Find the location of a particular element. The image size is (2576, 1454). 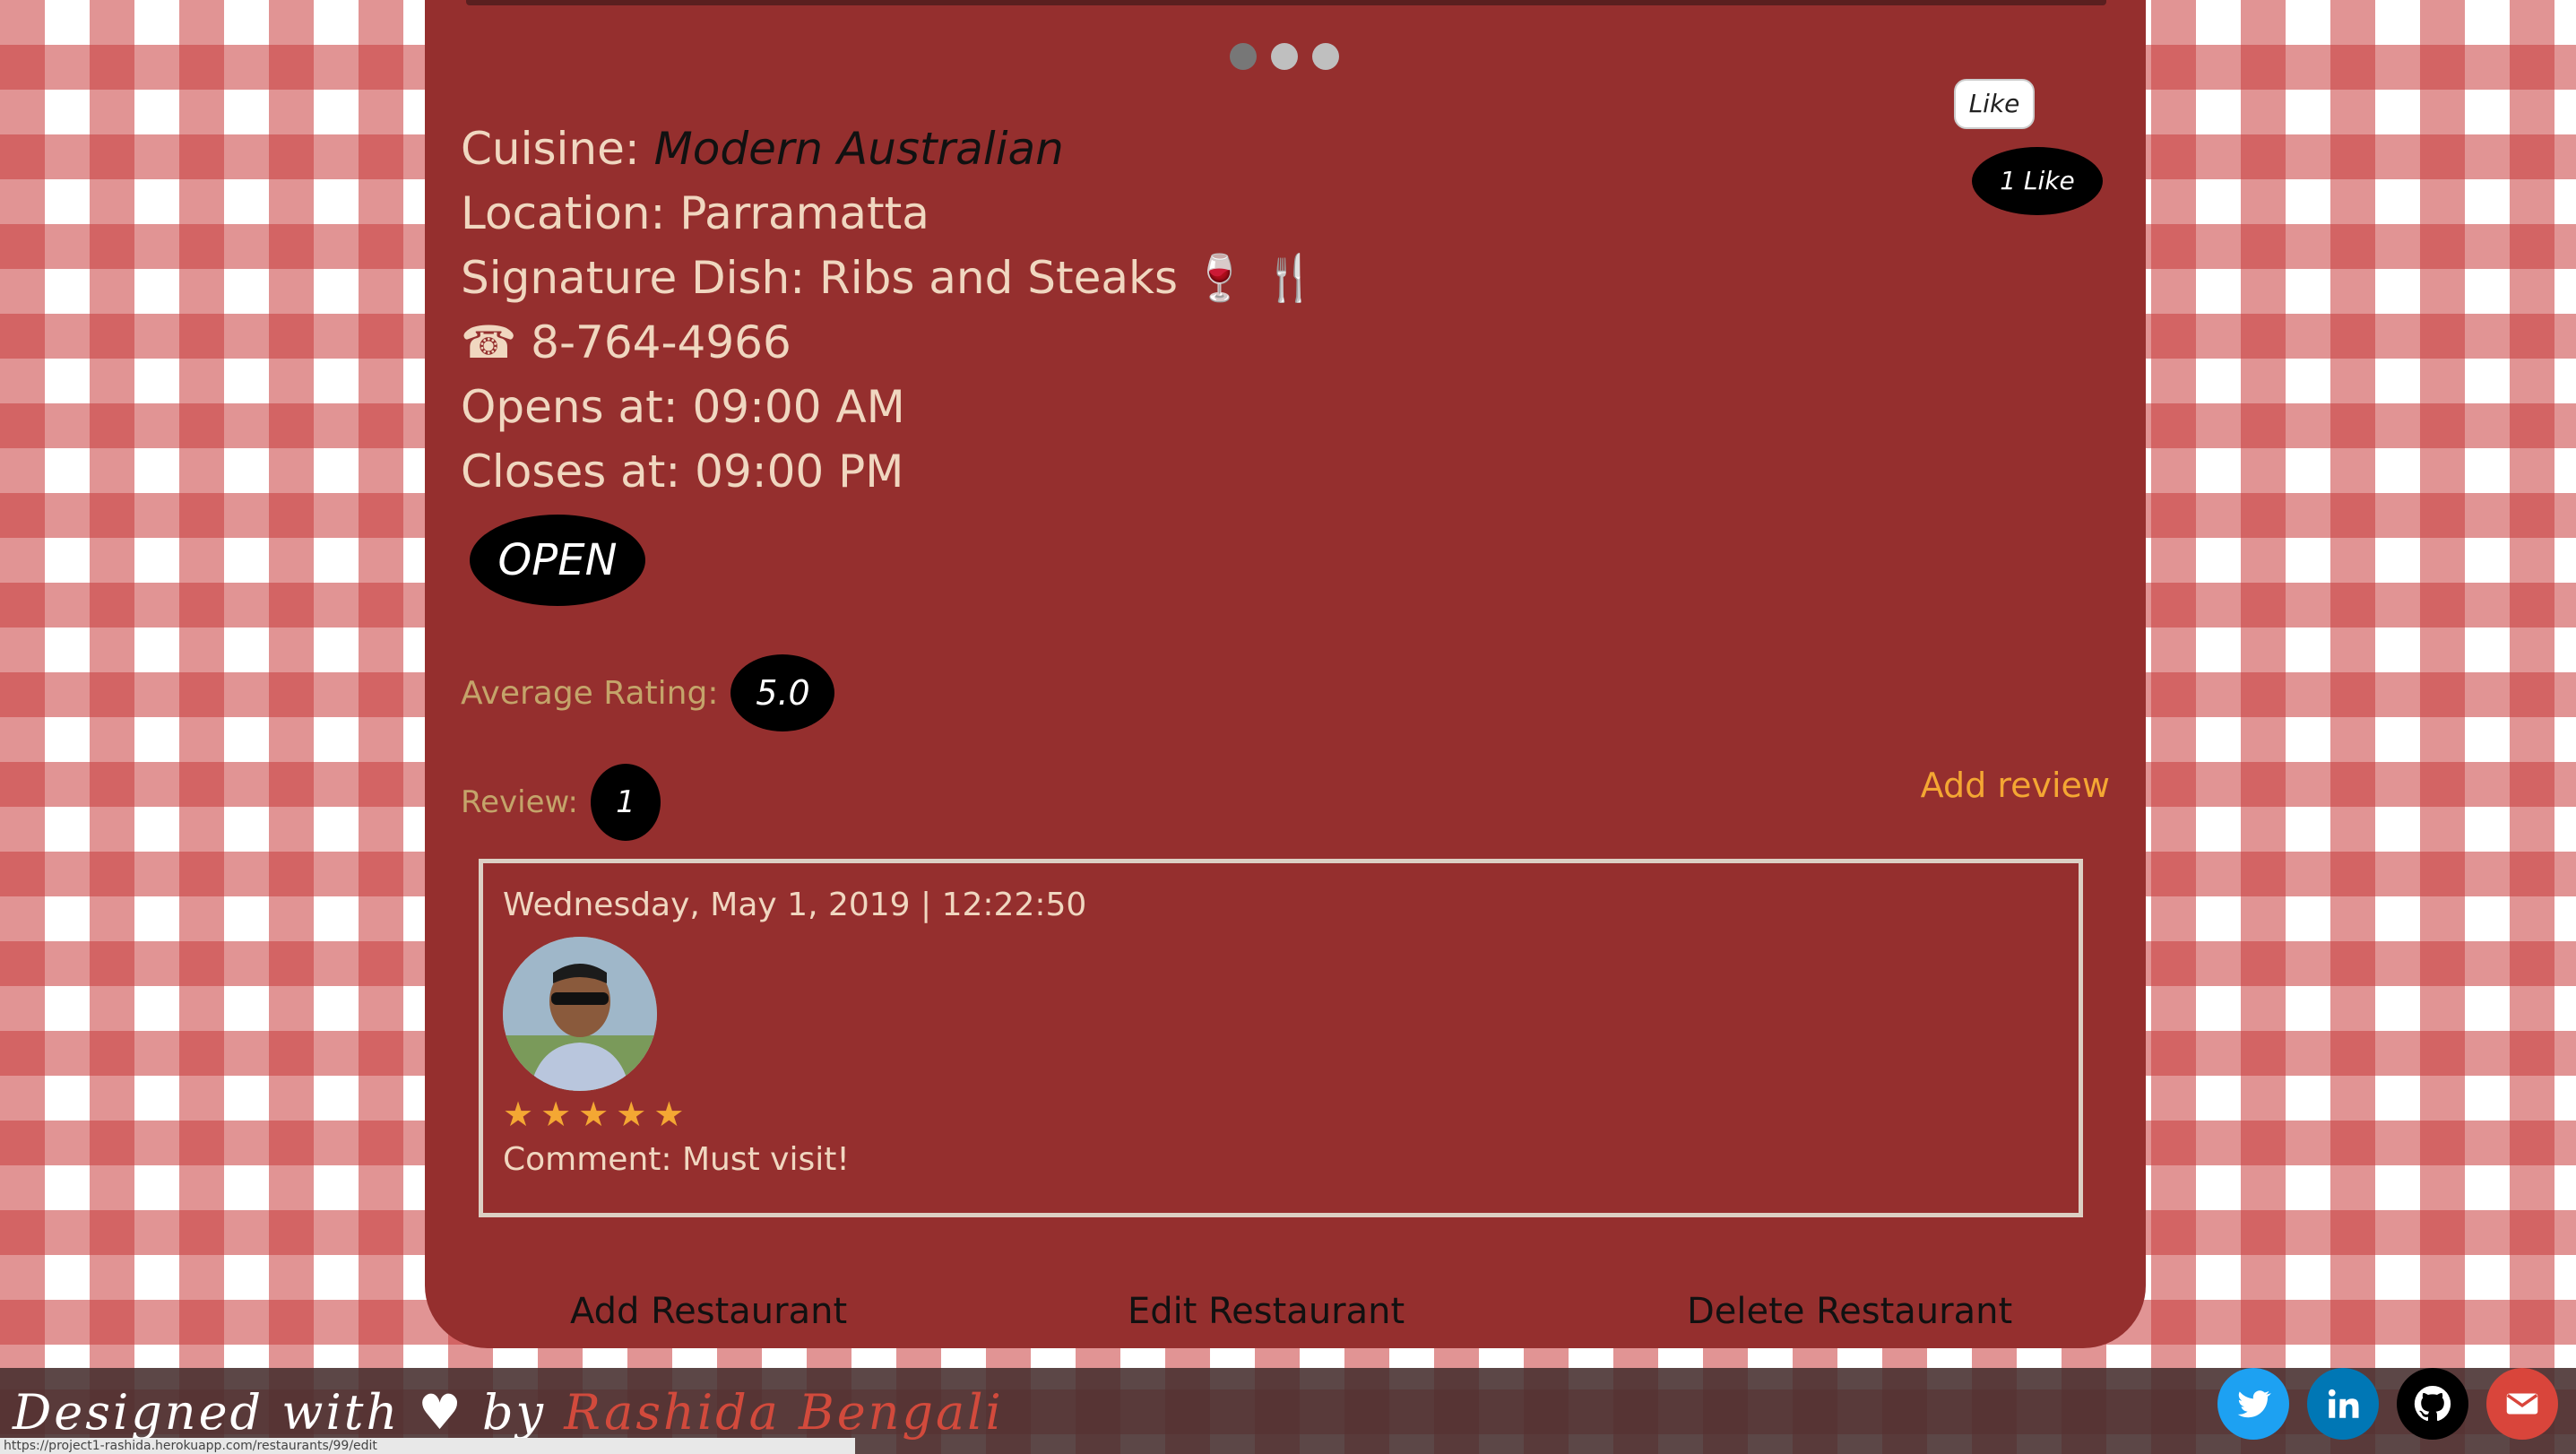

review-date: Wednesday, May 1, 2019 | 12:22:50 is located at coordinates (795, 905).